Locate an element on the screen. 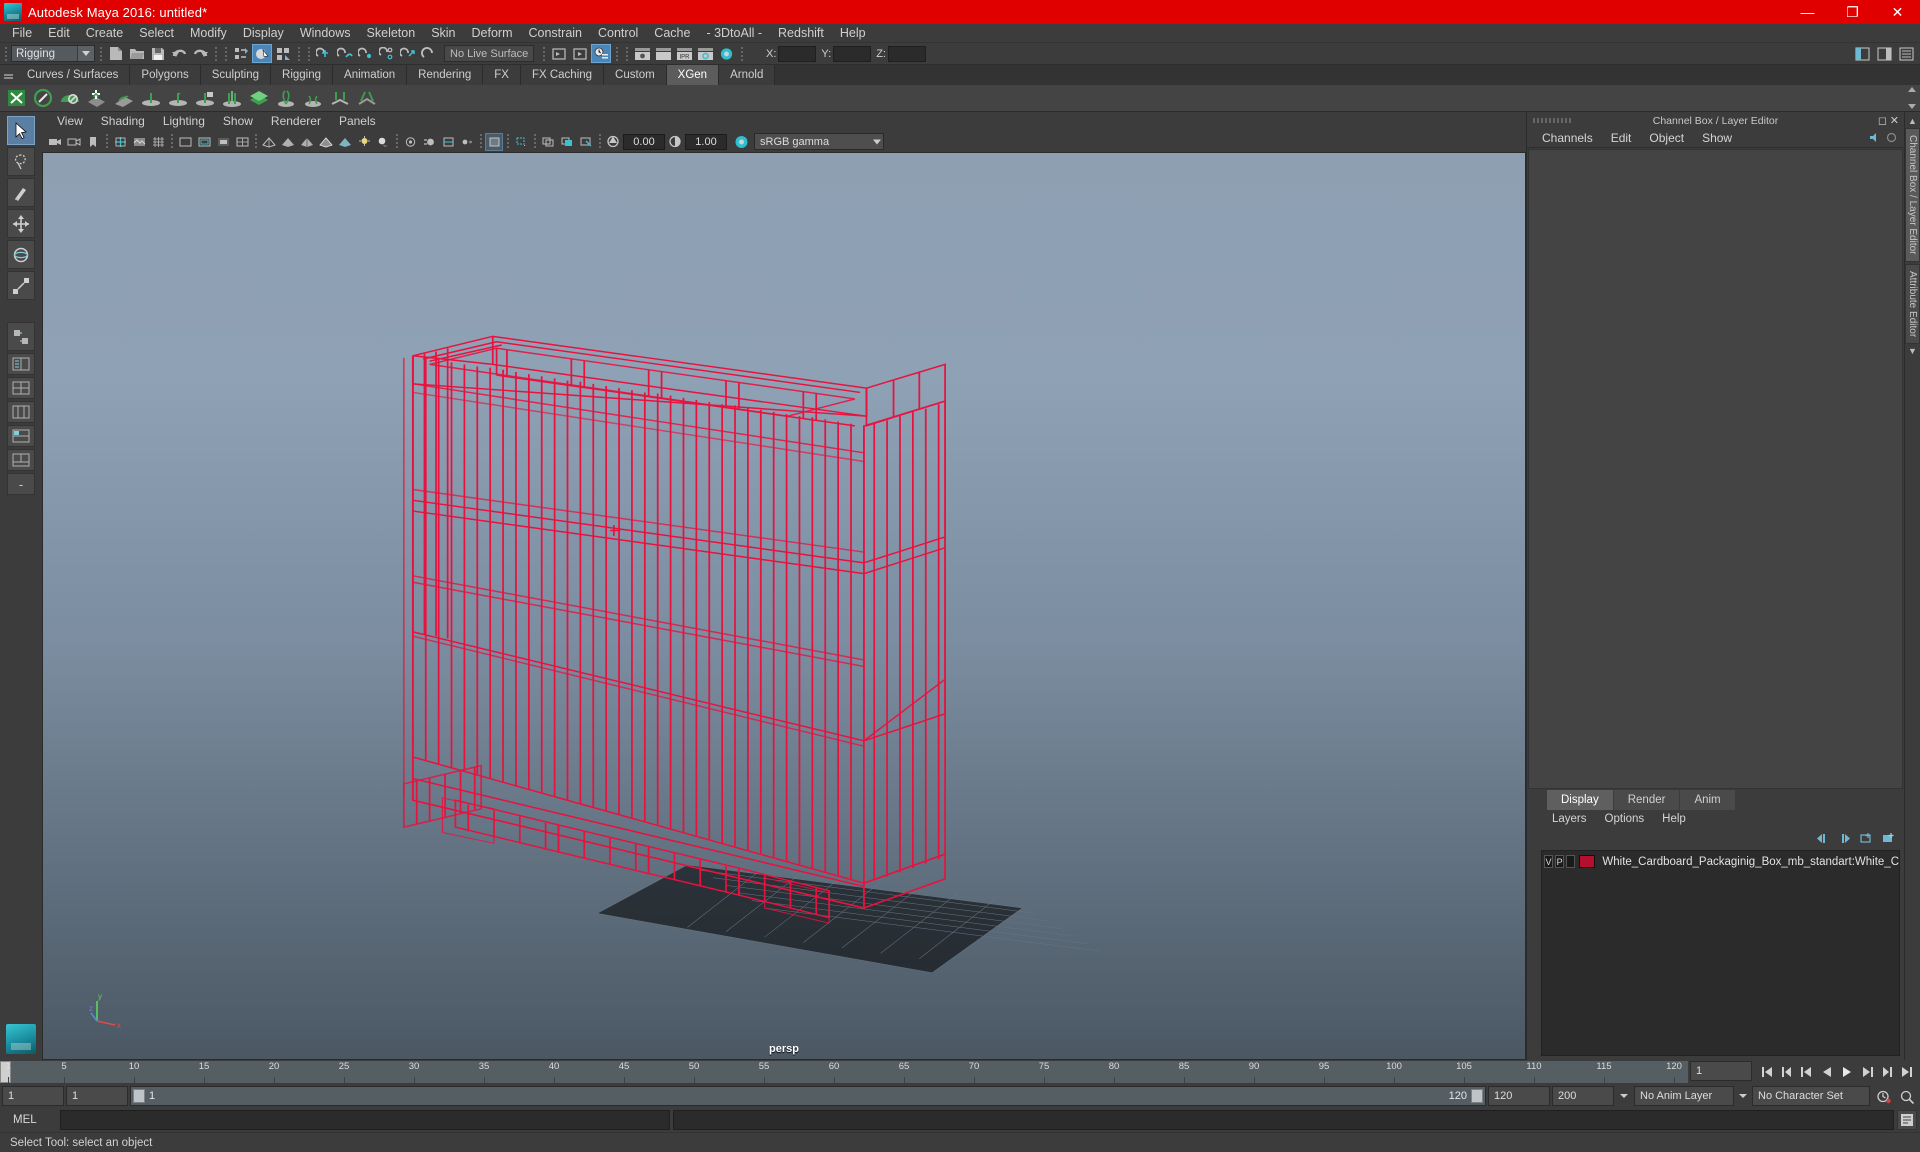 The width and height of the screenshot is (1920, 1152). shelf-tab-arnold: Arnold is located at coordinates (747, 75).